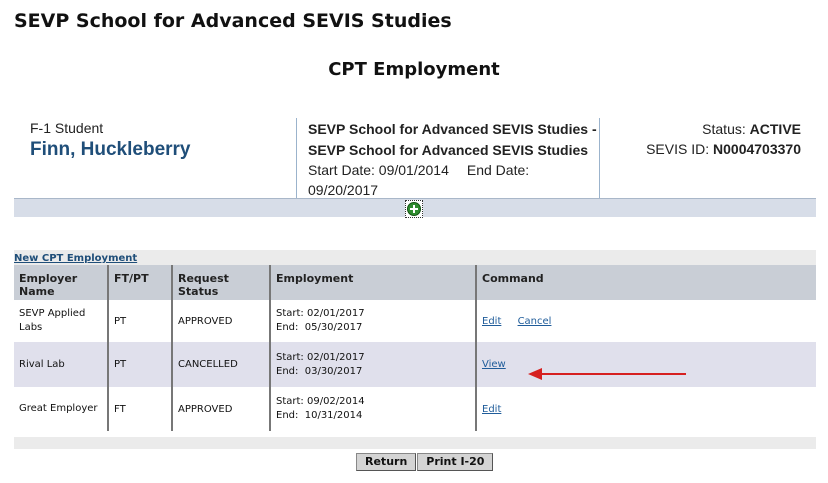  I want to click on command-cell: Edit, so click(646, 409).